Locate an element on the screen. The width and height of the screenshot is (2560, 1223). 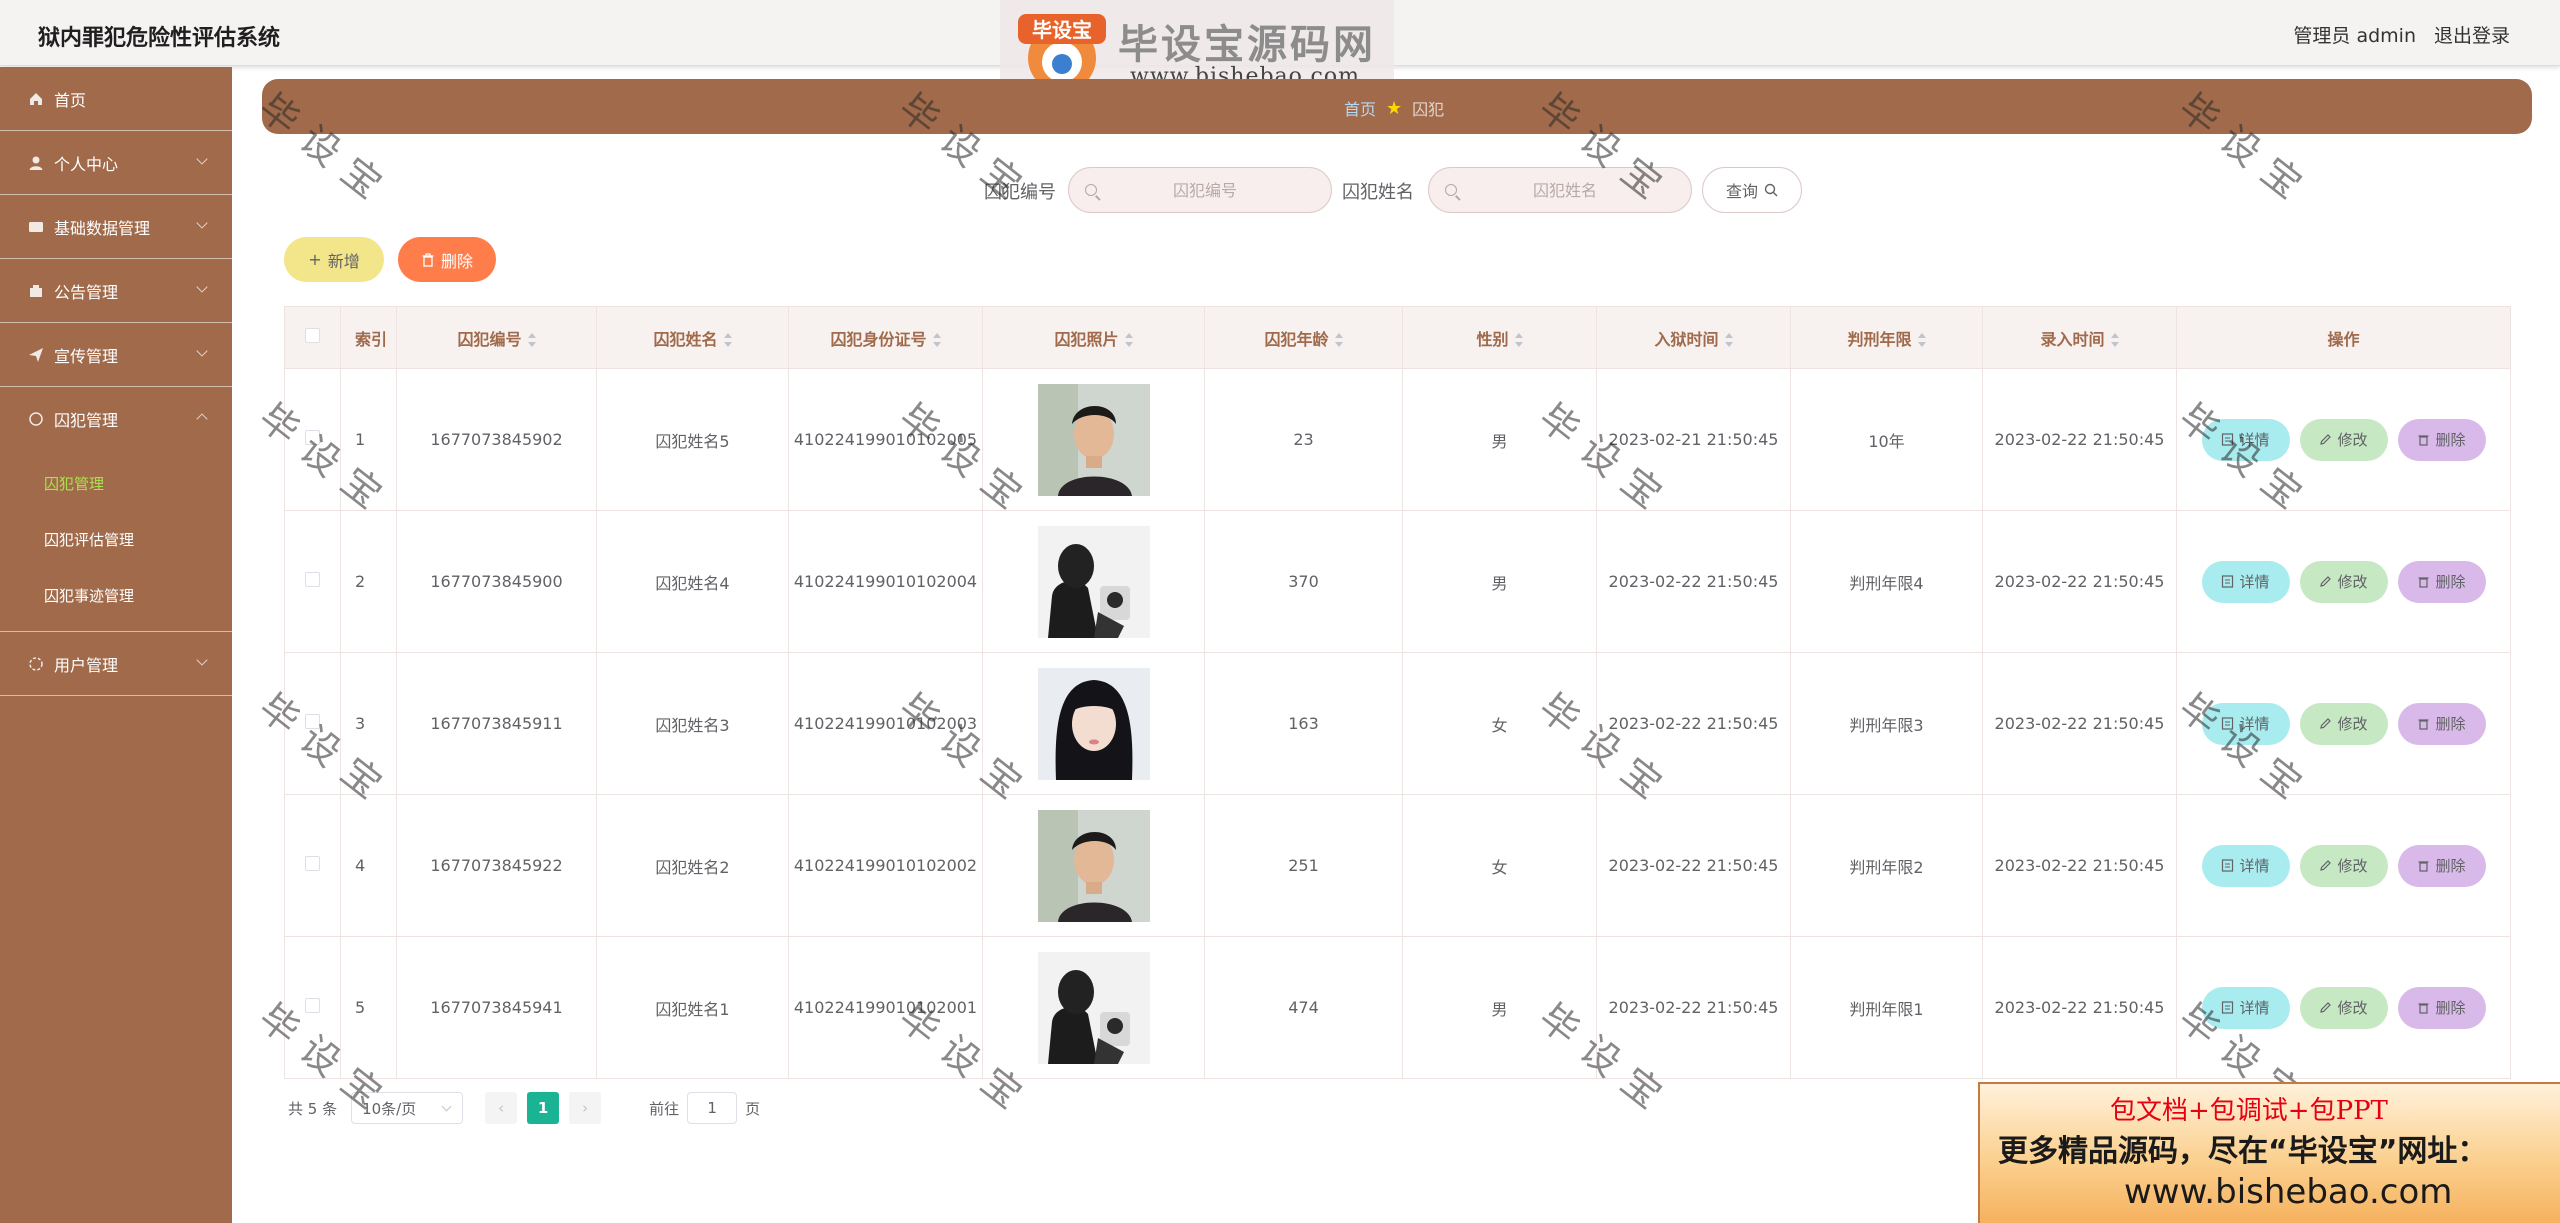
page-size-value: 10条/页 is located at coordinates (389, 1108).